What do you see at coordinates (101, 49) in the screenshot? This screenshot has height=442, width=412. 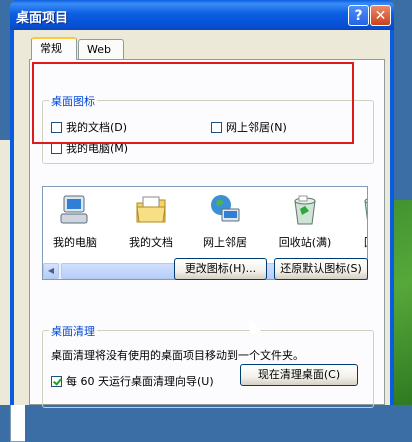 I see `tab-web: Web` at bounding box center [101, 49].